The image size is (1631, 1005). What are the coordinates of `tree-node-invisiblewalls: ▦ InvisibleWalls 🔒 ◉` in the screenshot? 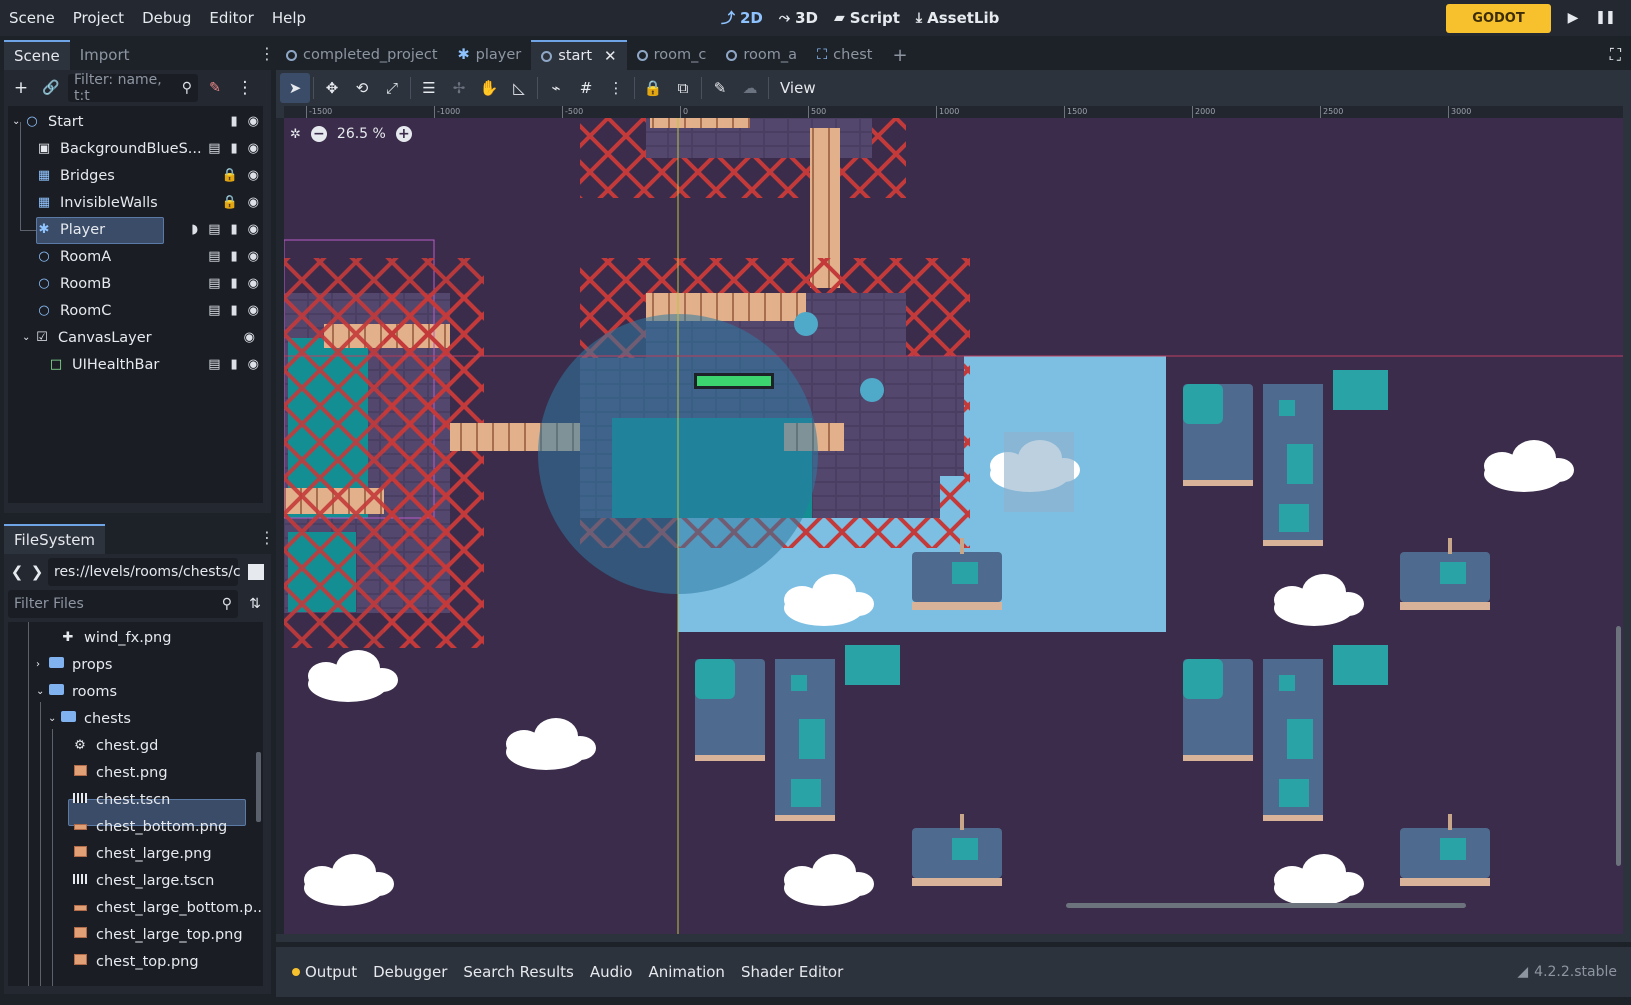 It's located at (163, 202).